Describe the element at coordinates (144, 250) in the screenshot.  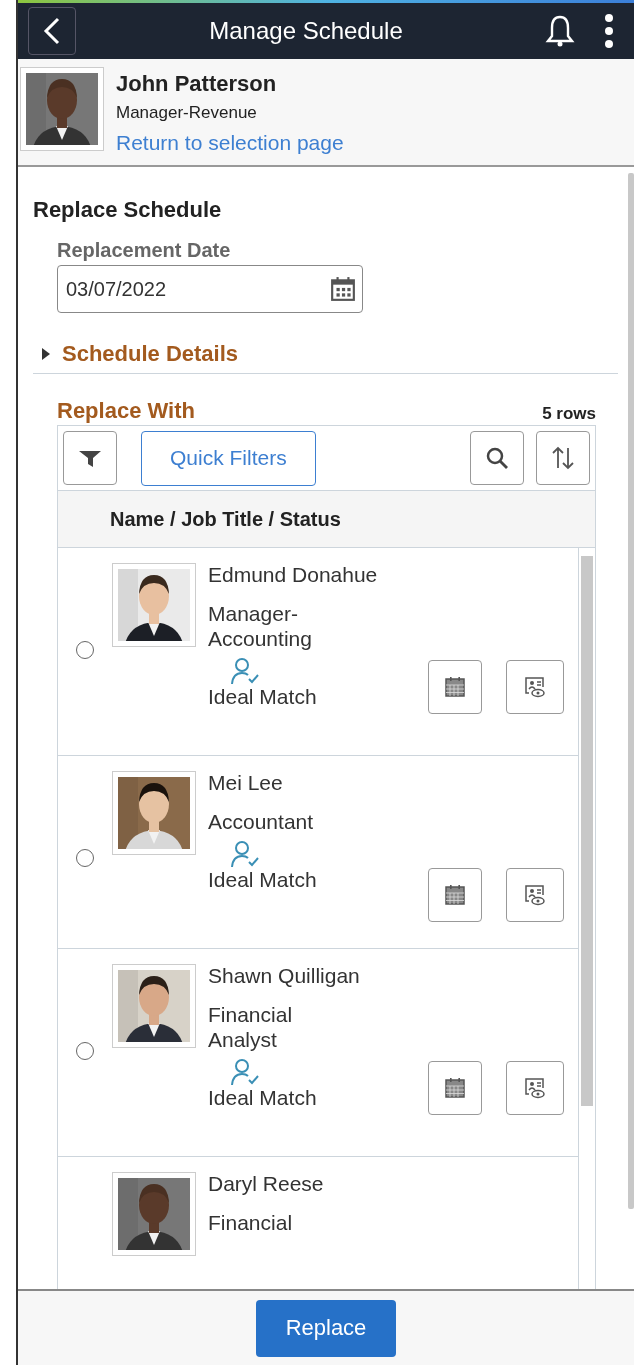
I see `field-label: Replacement Date` at that location.